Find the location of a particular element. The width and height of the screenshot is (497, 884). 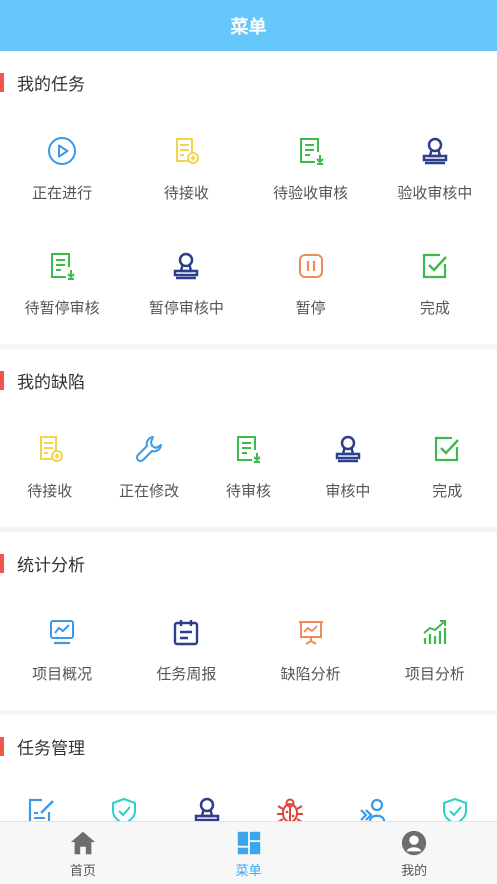

task-pause-reviewing-item: 暂停审核中 is located at coordinates (186, 286).